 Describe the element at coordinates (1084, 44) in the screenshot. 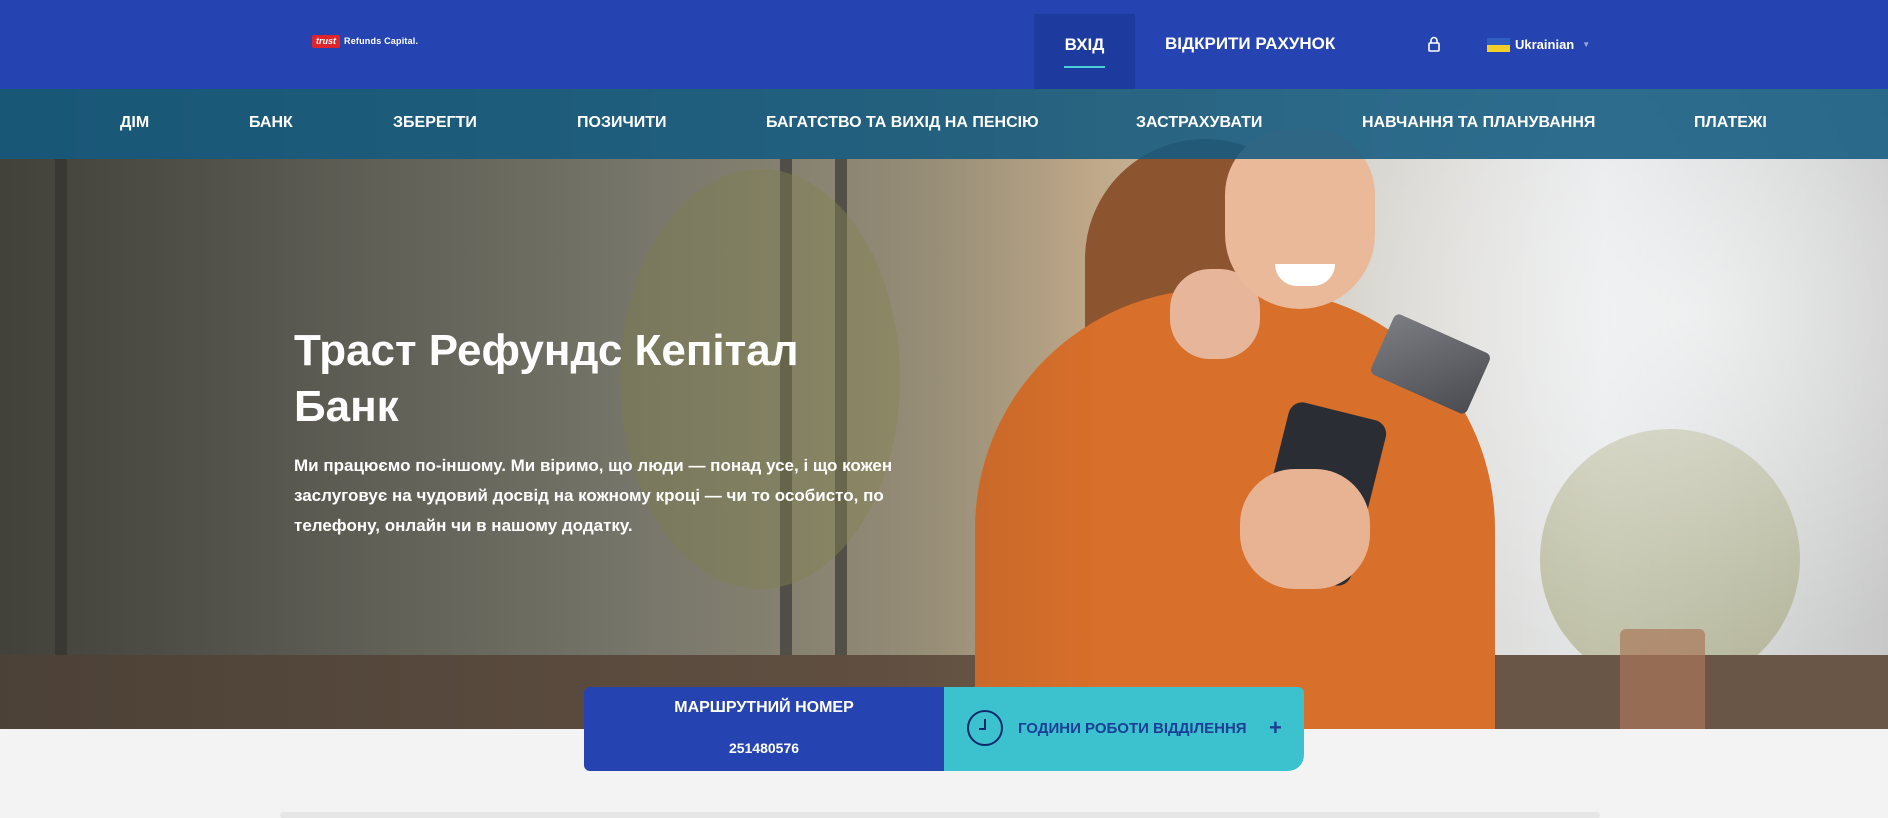

I see `login-label: ВХІД` at that location.